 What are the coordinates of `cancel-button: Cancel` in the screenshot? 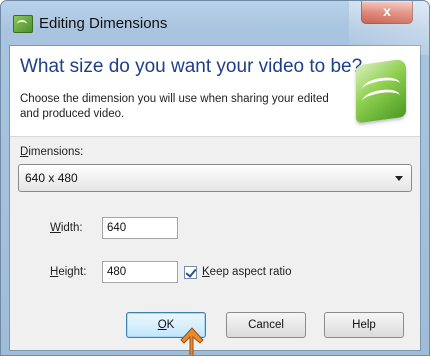 It's located at (266, 325).